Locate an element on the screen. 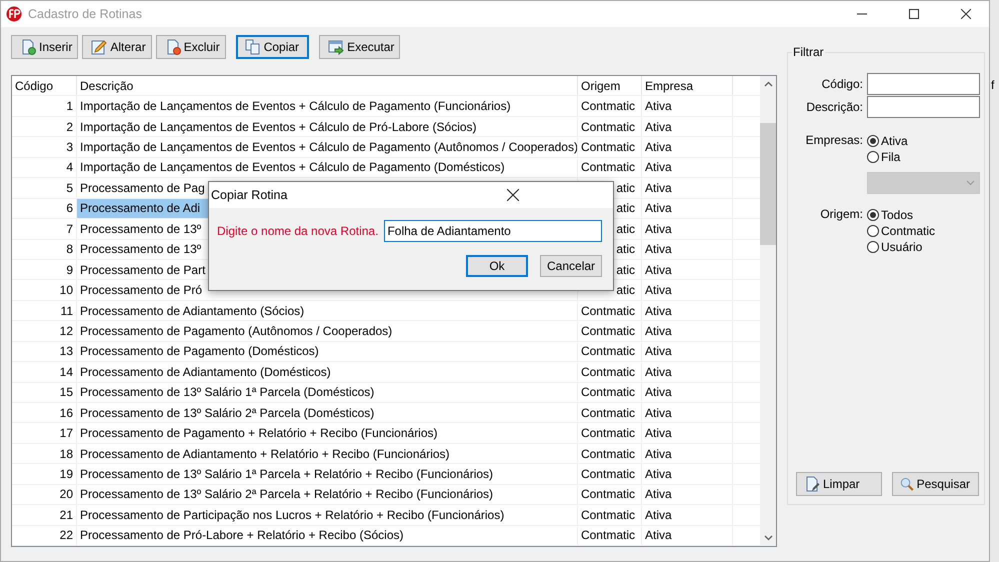  table-cell: 15 is located at coordinates (44, 392).